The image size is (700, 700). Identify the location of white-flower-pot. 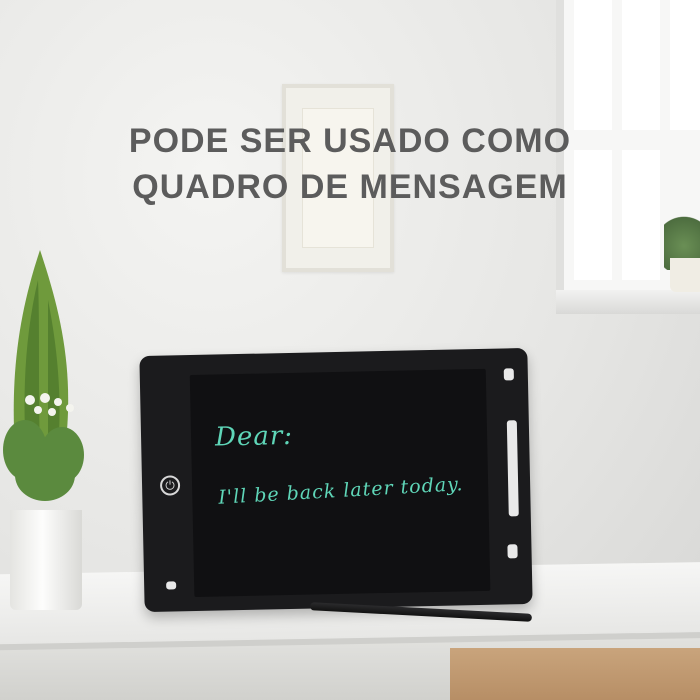
(46, 560).